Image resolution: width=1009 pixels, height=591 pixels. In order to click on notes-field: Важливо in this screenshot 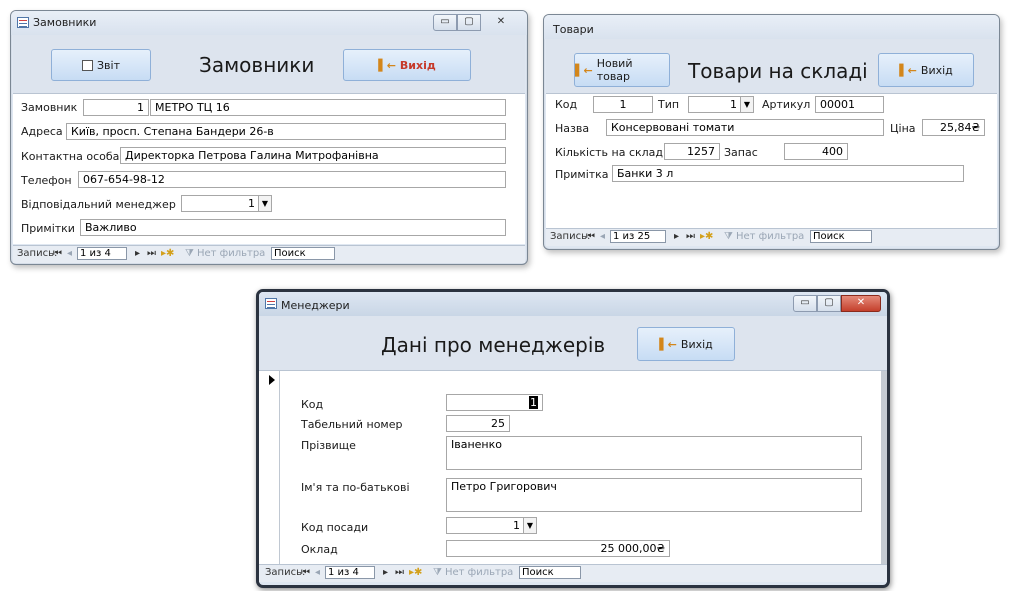, I will do `click(293, 227)`.